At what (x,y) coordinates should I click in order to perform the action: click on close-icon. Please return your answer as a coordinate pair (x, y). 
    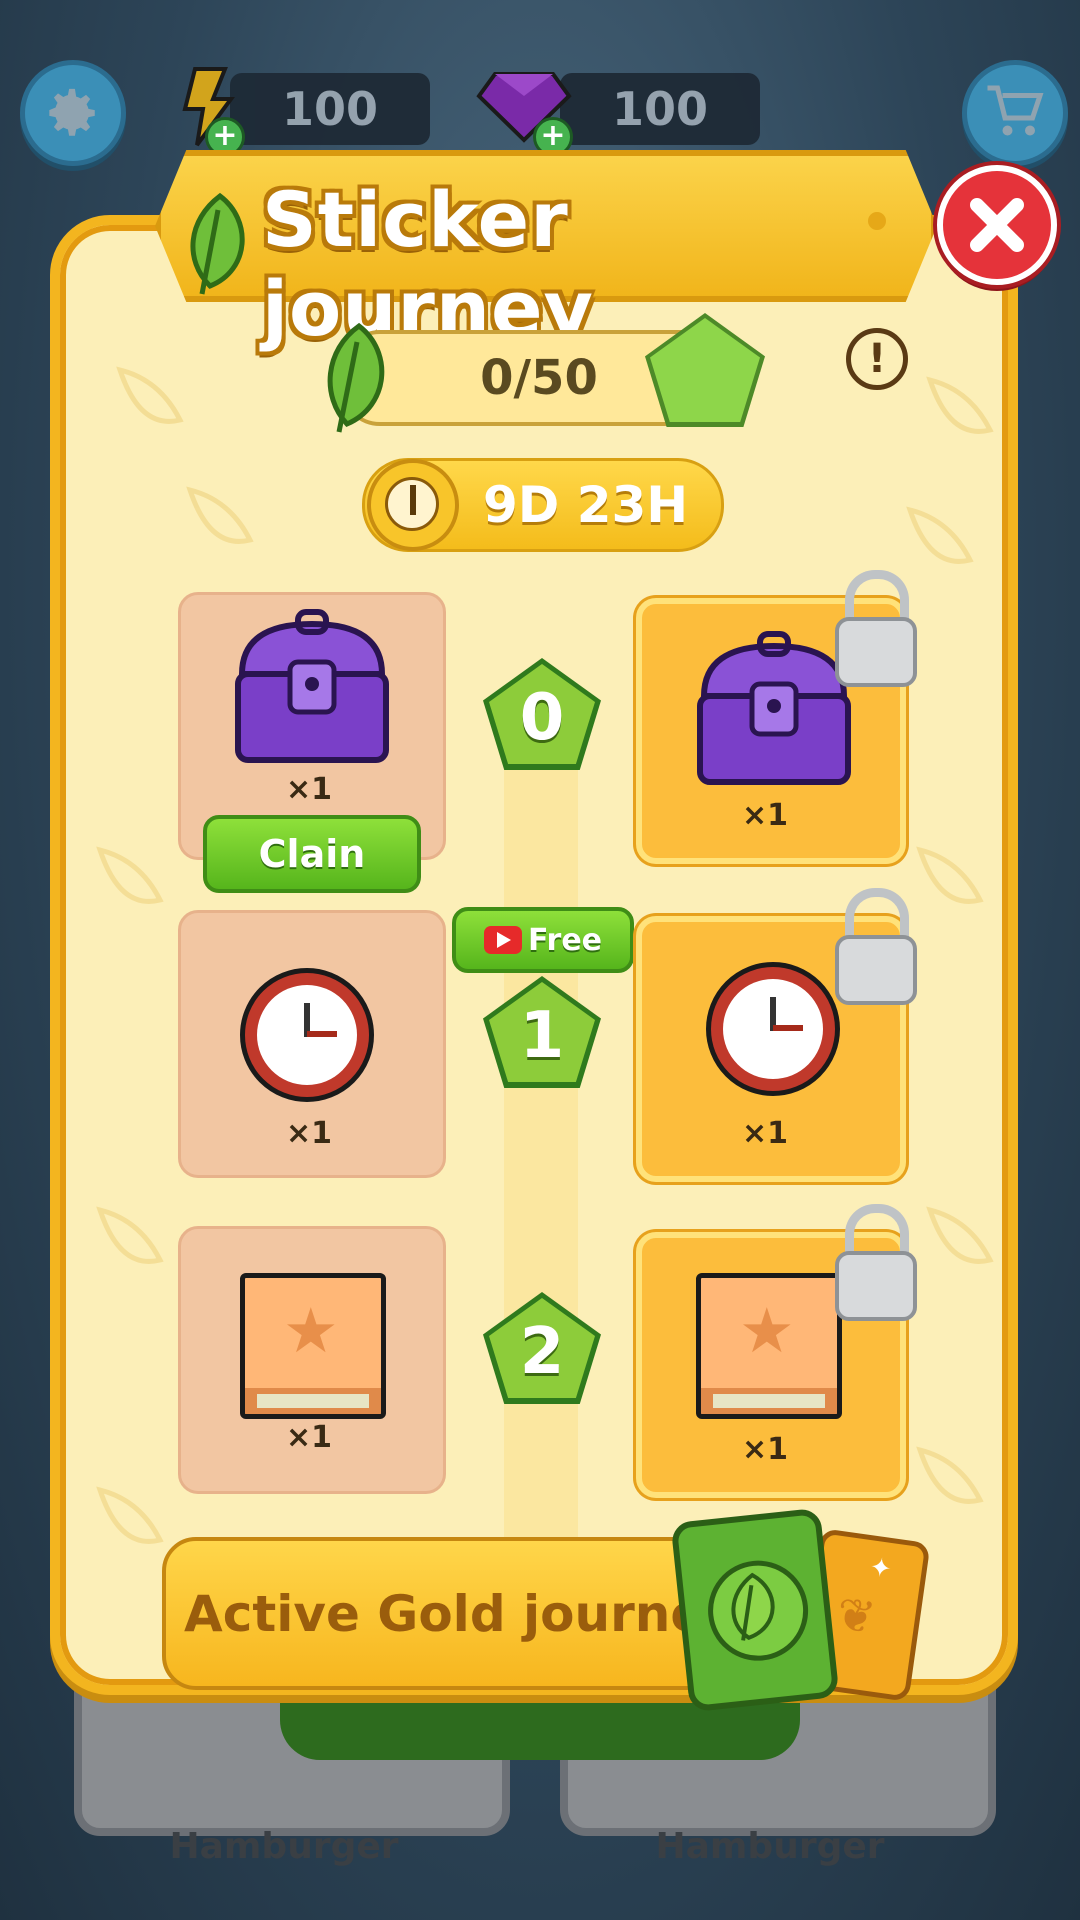
    Looking at the image, I should click on (997, 225).